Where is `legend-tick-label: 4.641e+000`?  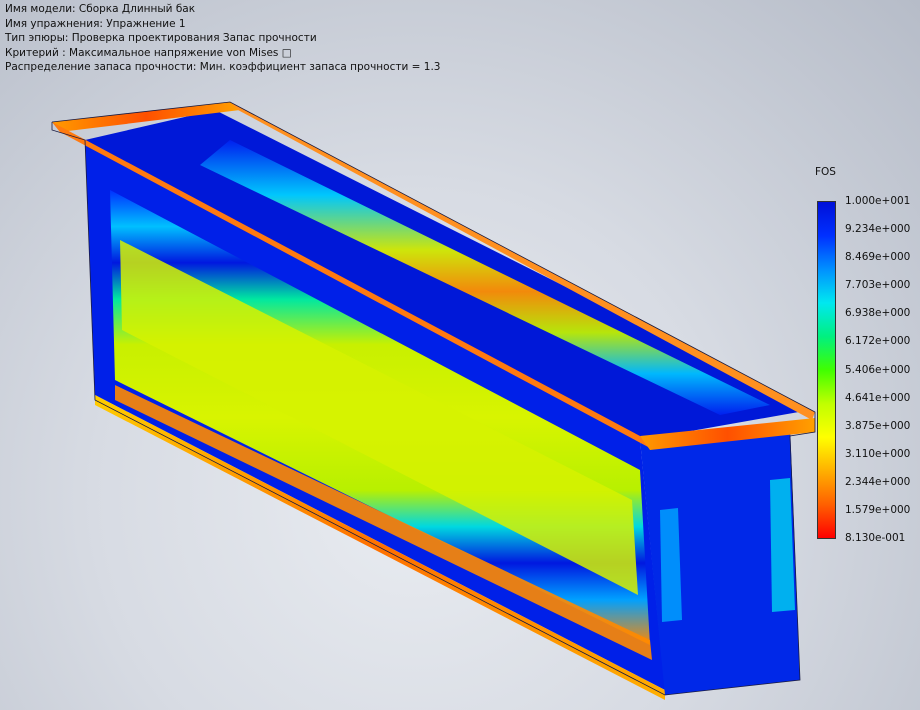 legend-tick-label: 4.641e+000 is located at coordinates (878, 397).